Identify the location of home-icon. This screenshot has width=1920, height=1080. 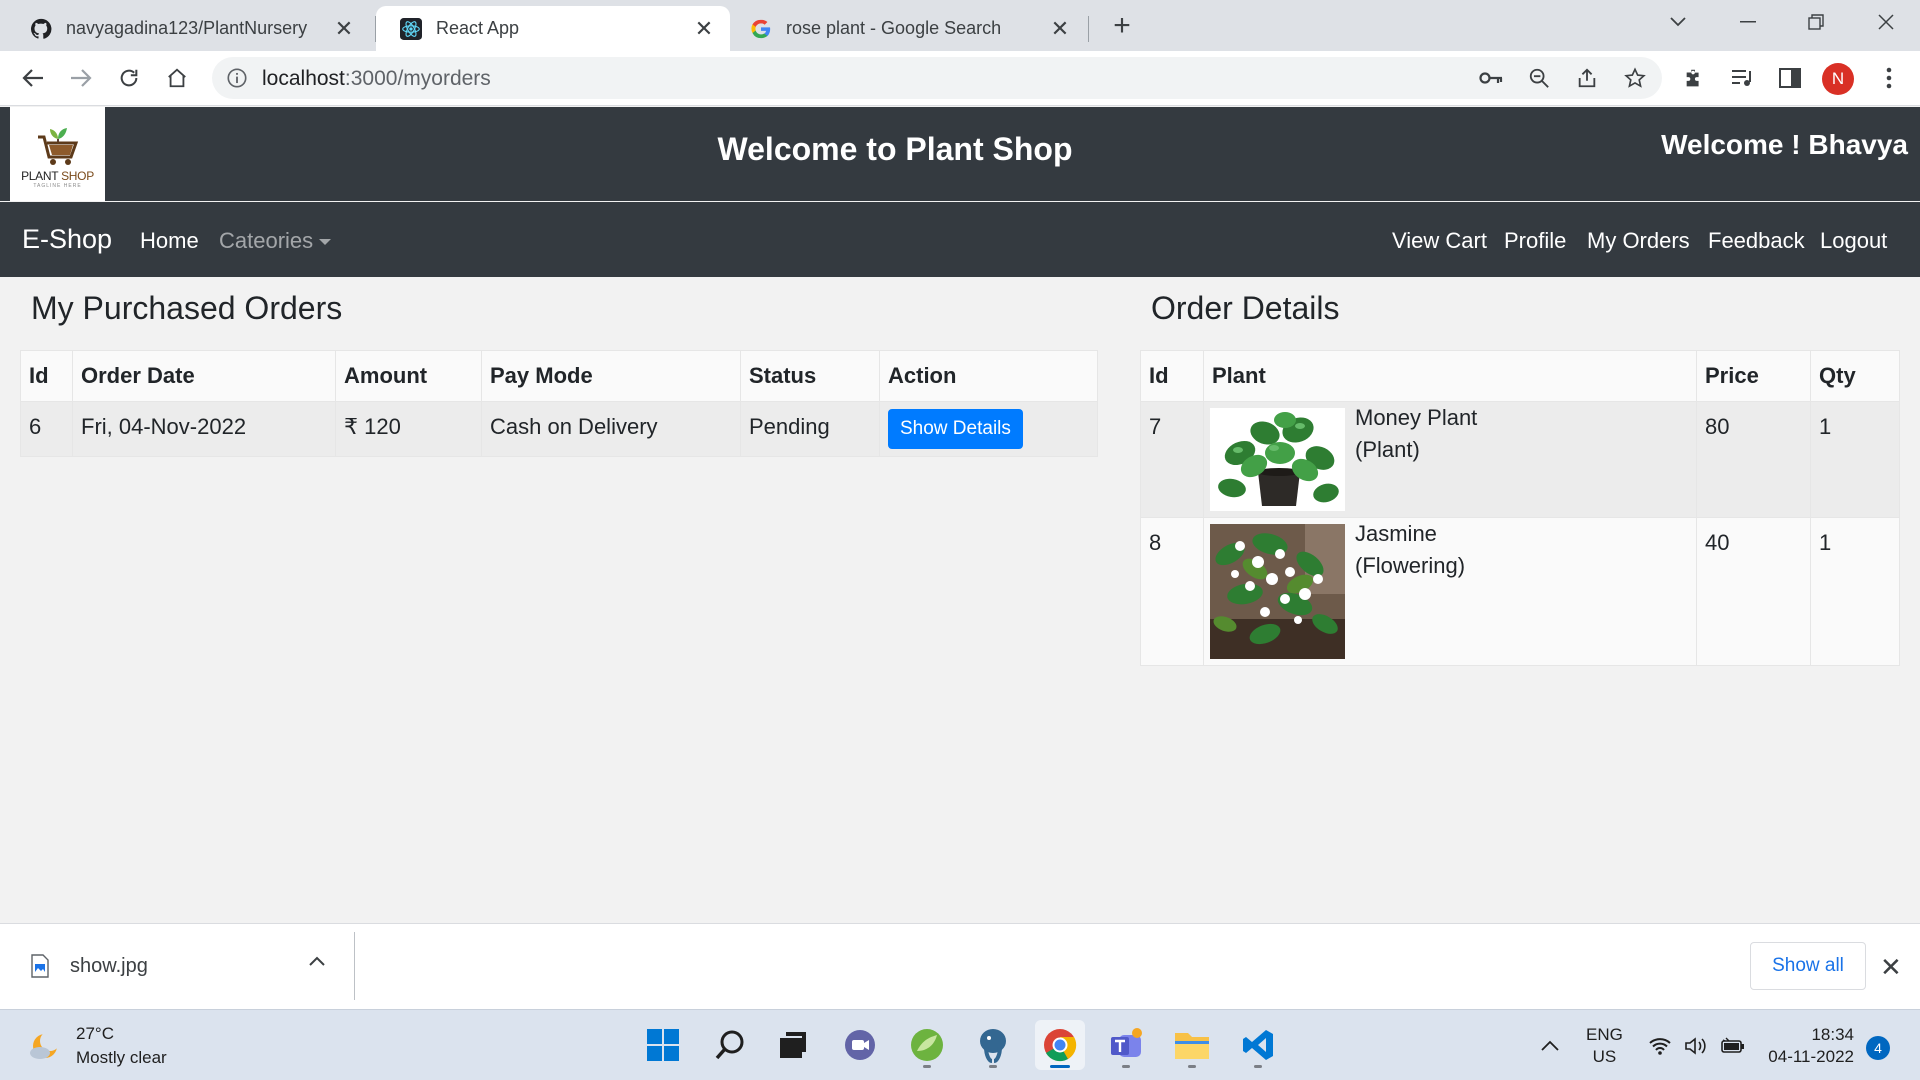
(177, 78).